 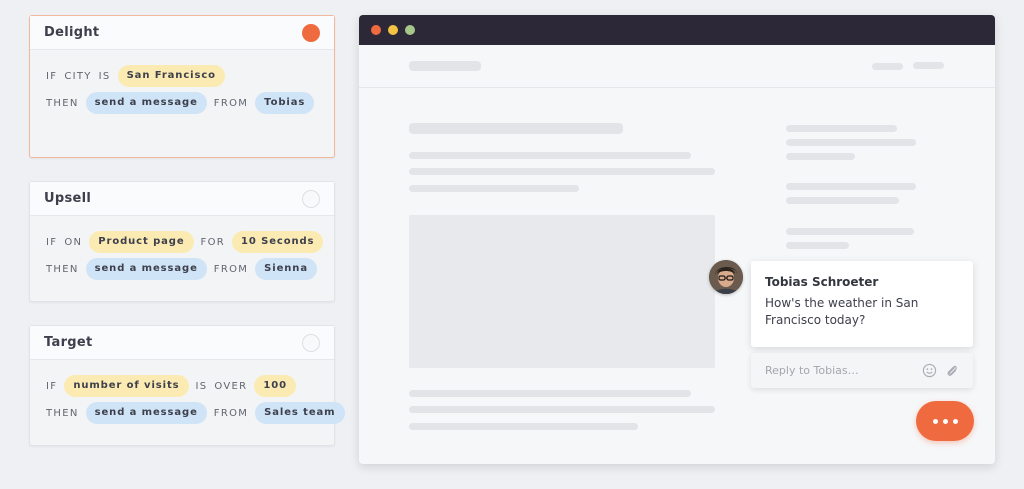 I want to click on heading-placeholder, so click(x=516, y=128).